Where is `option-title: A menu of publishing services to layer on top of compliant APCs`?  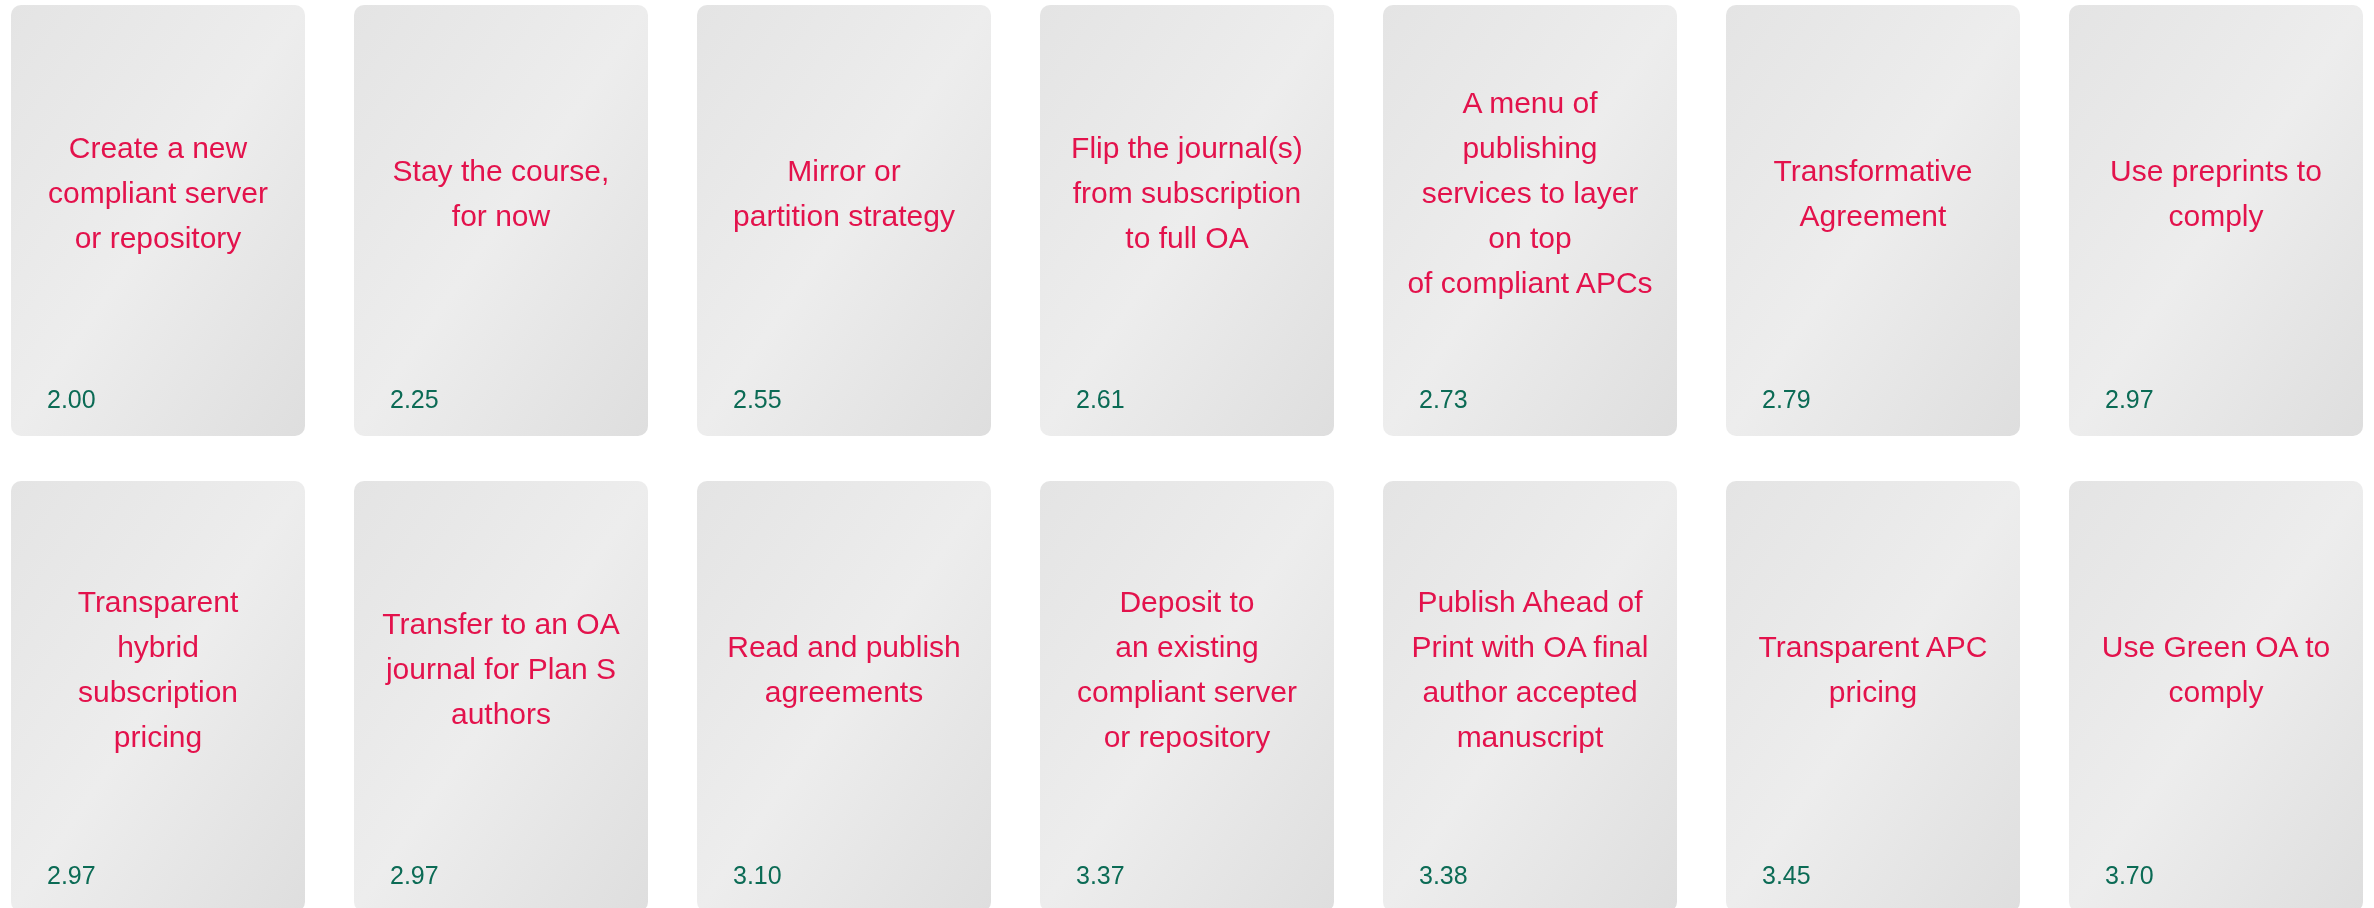 option-title: A menu of publishing services to layer on top of compliant APCs is located at coordinates (1530, 193).